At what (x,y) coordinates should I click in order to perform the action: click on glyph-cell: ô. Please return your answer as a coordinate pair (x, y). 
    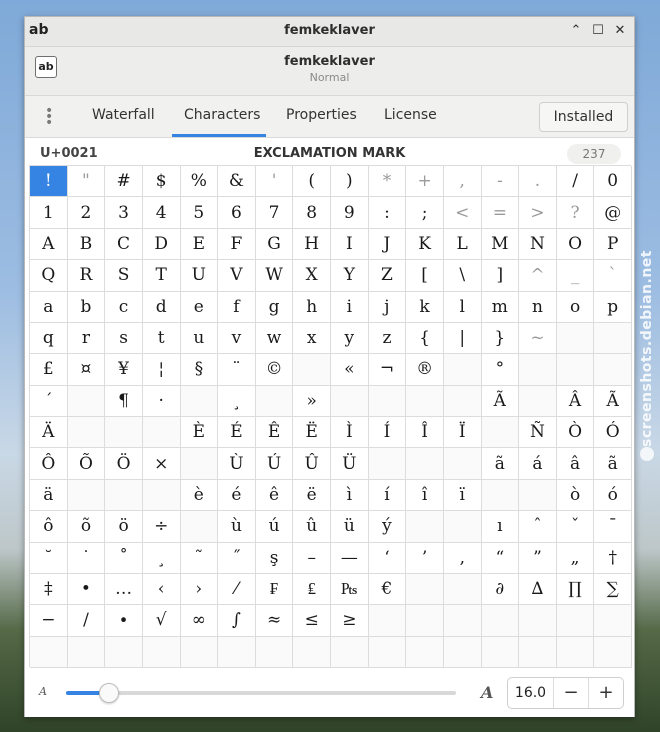
    Looking at the image, I should click on (49, 527).